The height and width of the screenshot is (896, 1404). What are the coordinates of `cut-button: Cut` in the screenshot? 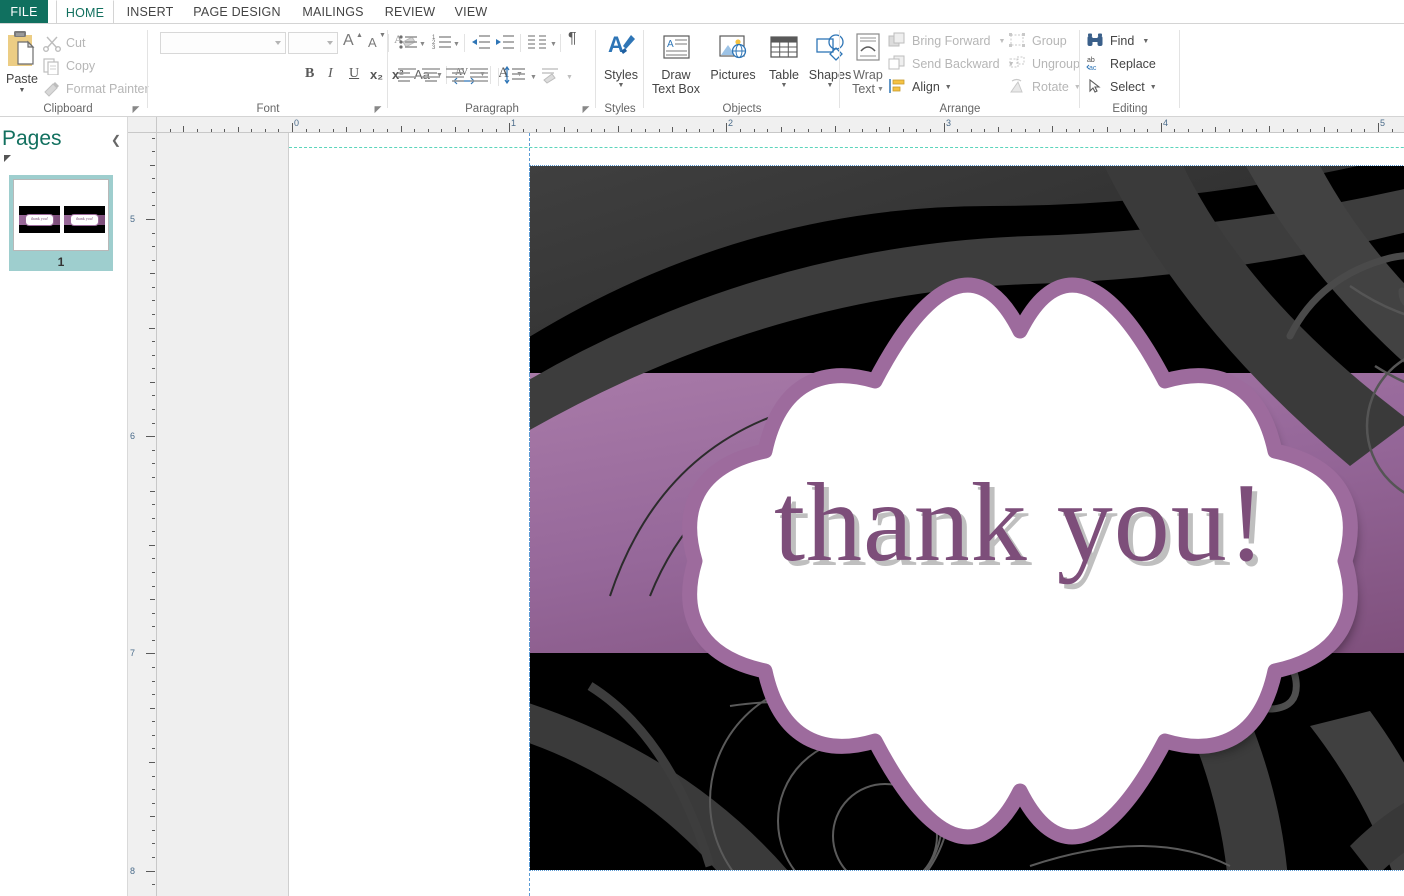 It's located at (63, 43).